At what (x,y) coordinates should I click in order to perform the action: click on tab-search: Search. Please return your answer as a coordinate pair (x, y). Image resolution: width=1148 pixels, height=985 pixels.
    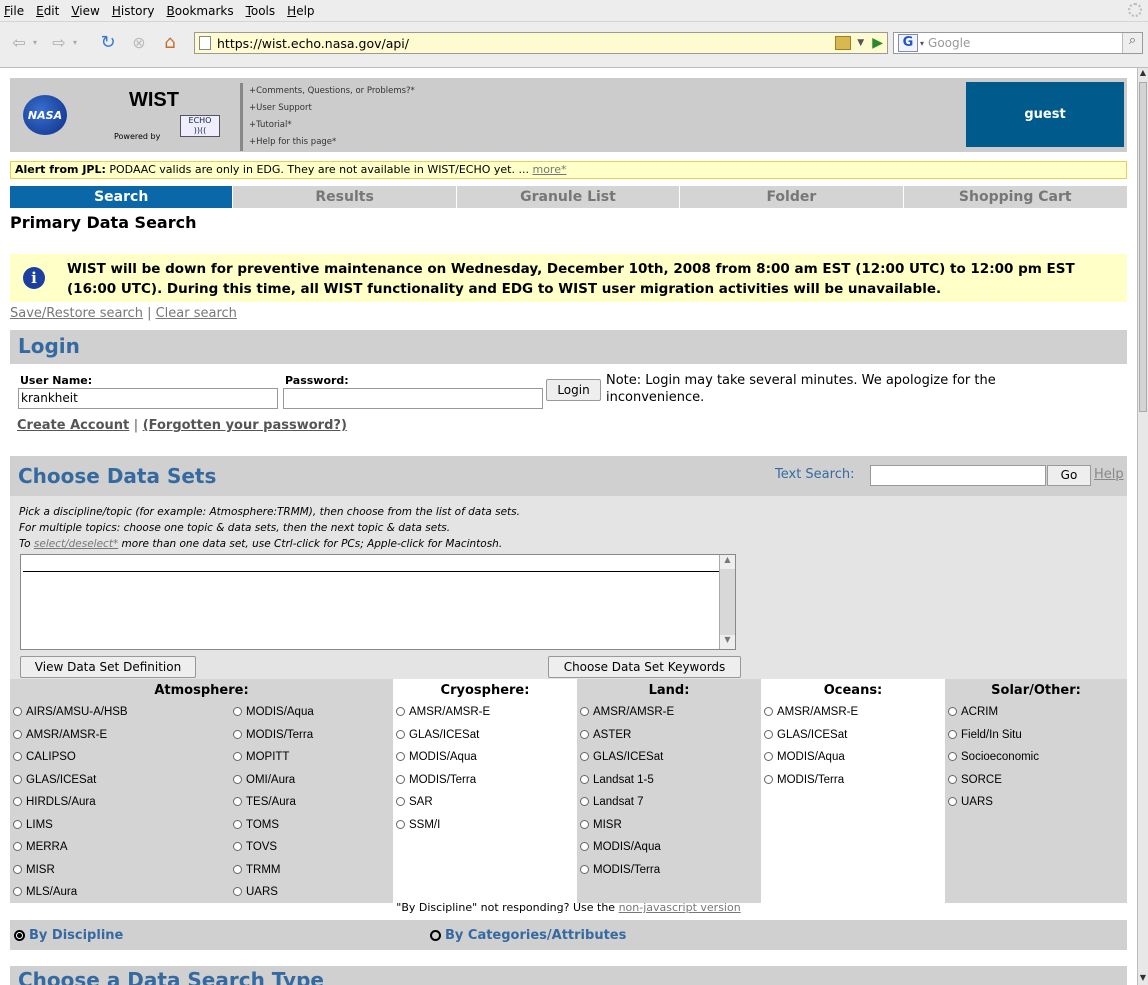
    Looking at the image, I should click on (122, 197).